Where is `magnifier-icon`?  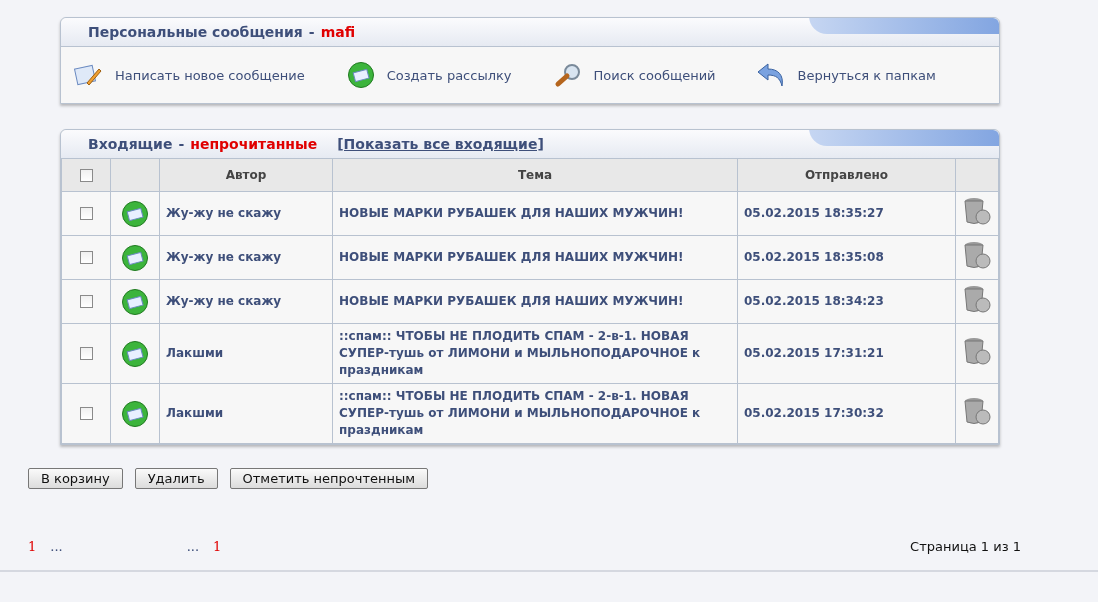
magnifier-icon is located at coordinates (567, 75).